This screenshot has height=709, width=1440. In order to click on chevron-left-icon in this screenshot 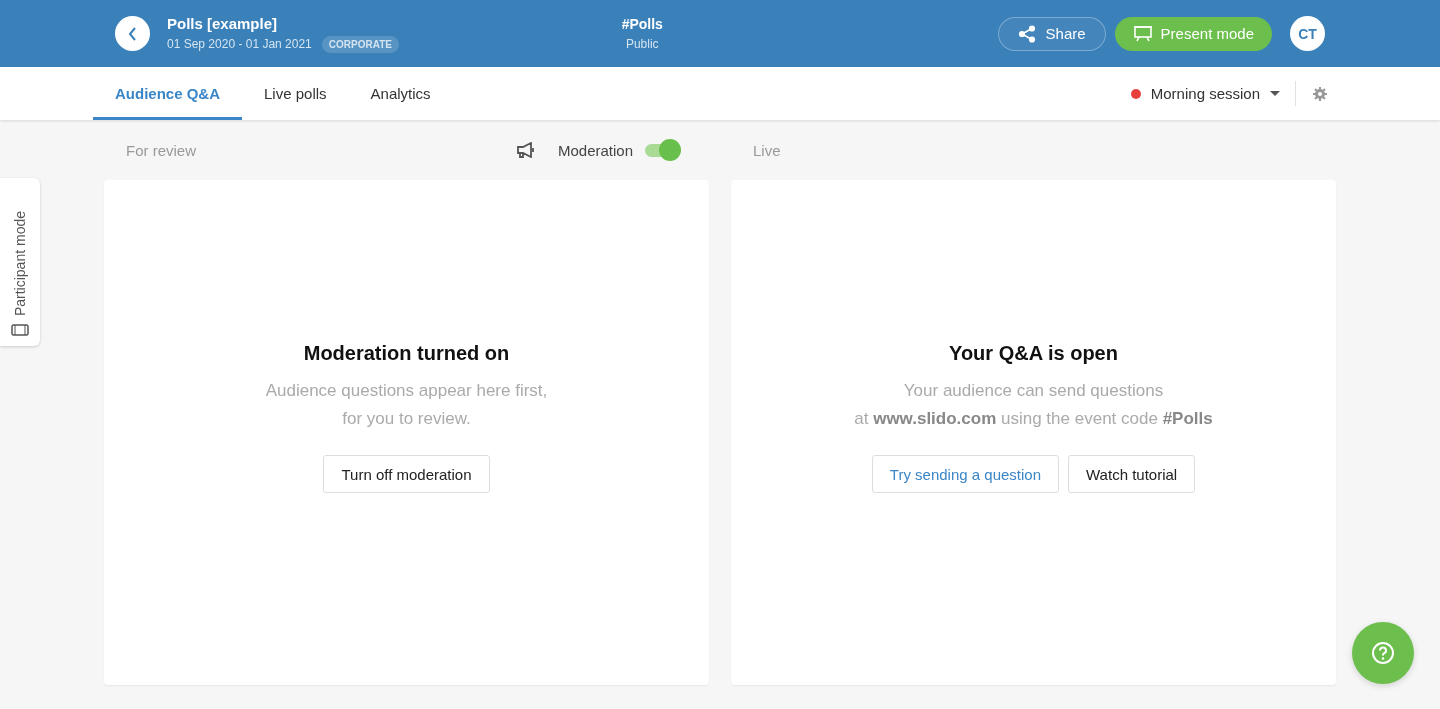, I will do `click(132, 33)`.